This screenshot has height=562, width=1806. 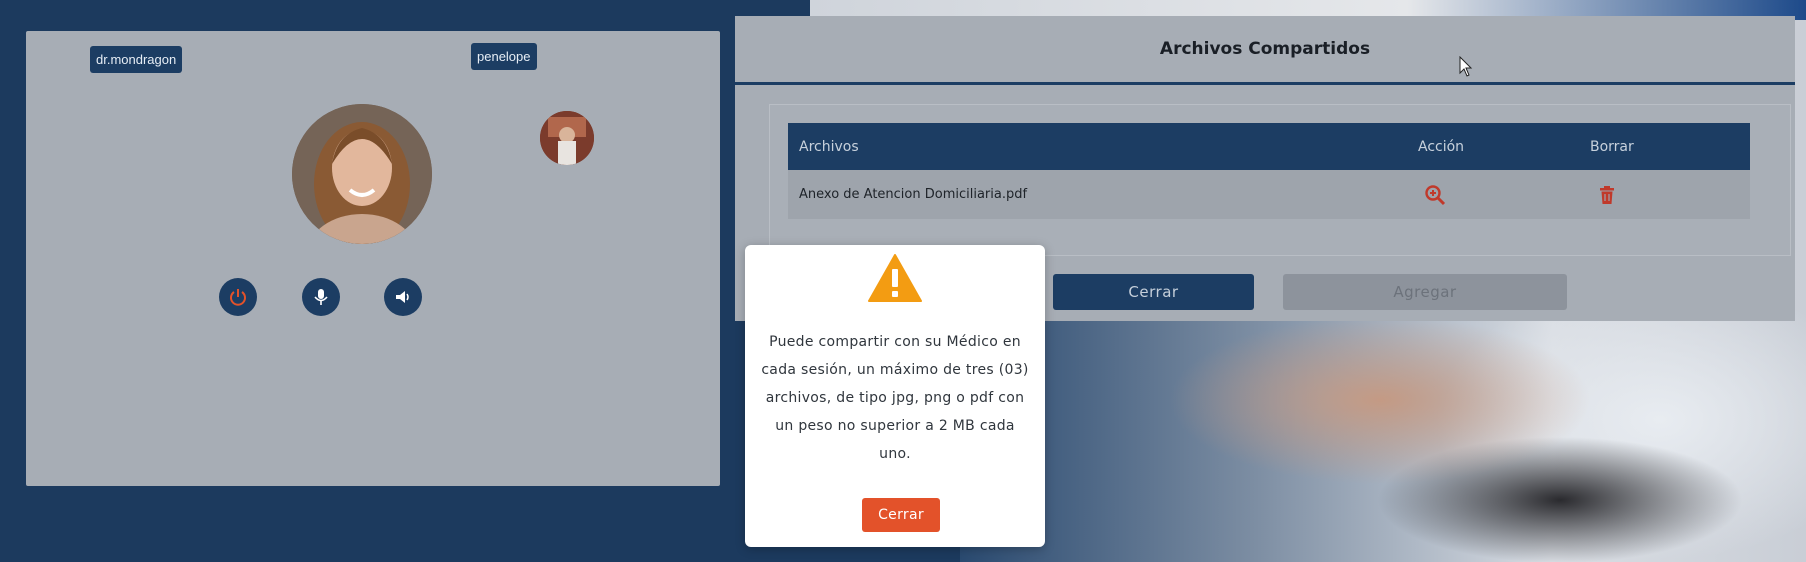 I want to click on participant-label-doctor: dr.mondragon, so click(x=136, y=59).